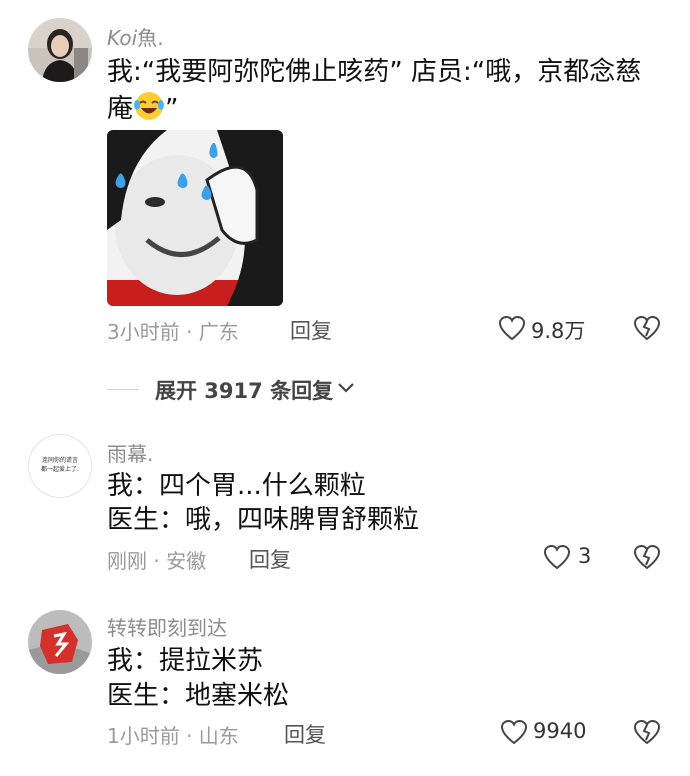  Describe the element at coordinates (167, 626) in the screenshot. I see `username: 转转即刻到达` at that location.